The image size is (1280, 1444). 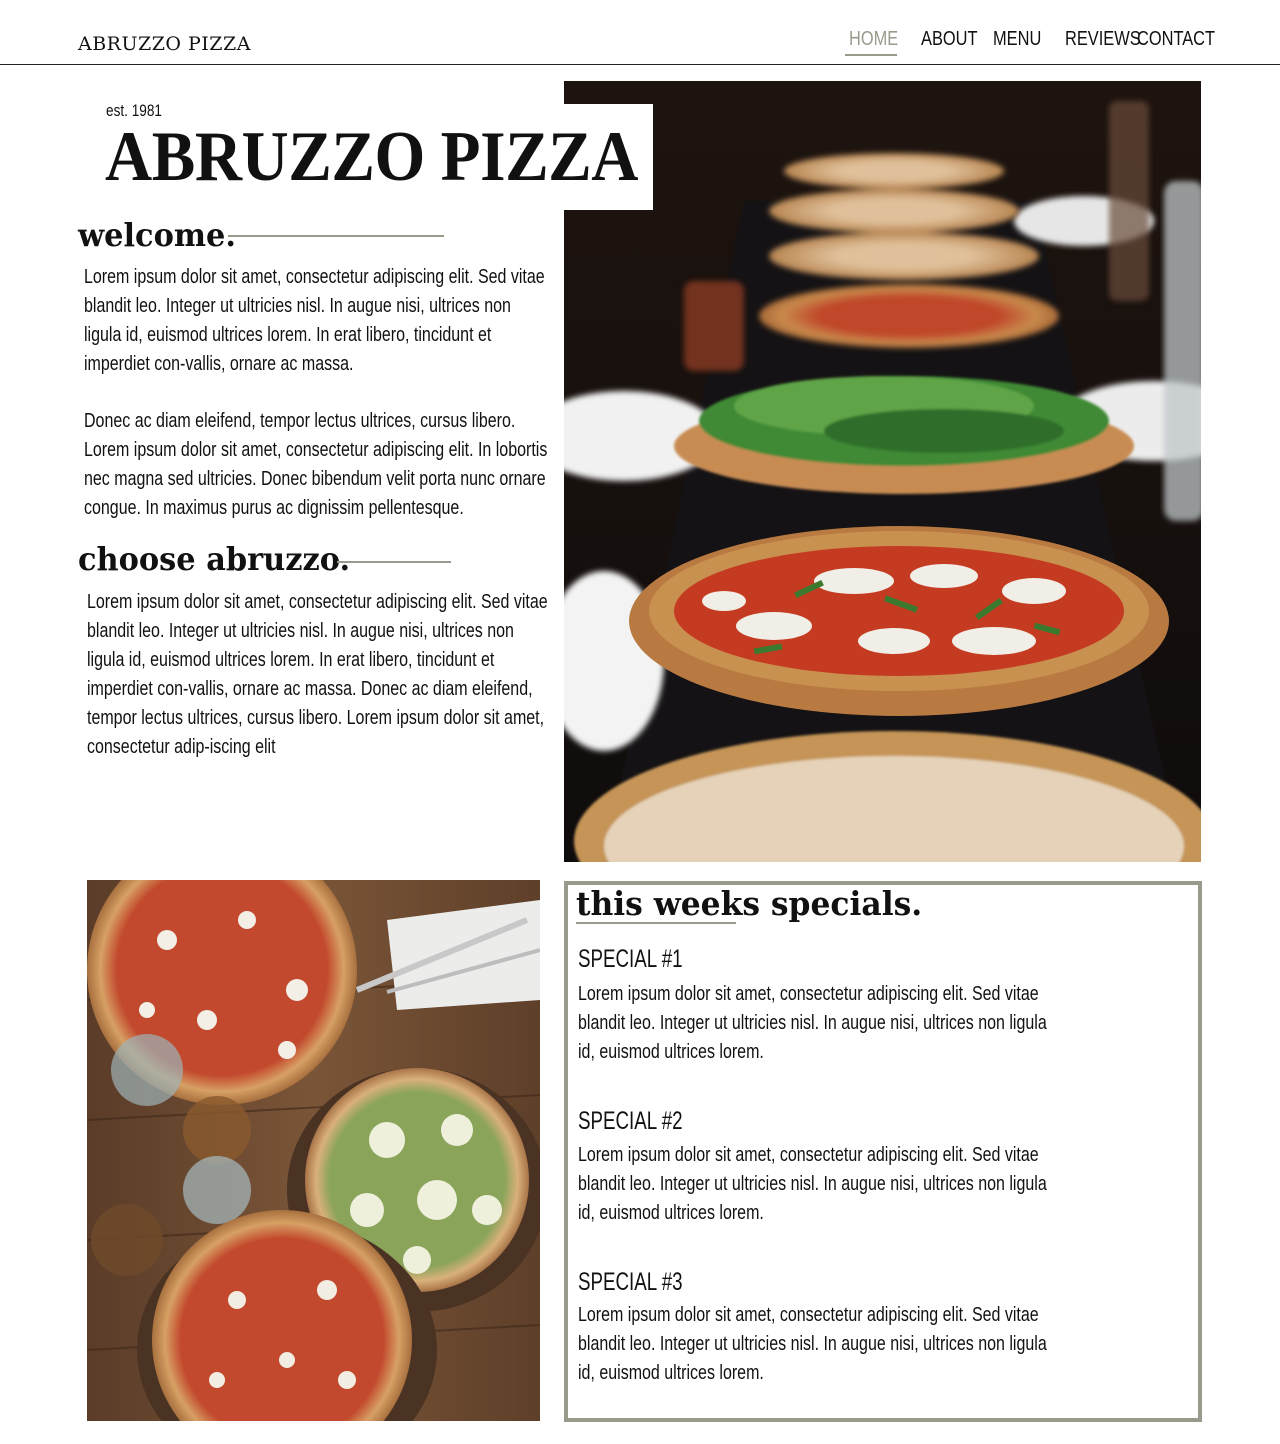 I want to click on brand-logo-text: ABRUZZO PIZZA, so click(x=164, y=44).